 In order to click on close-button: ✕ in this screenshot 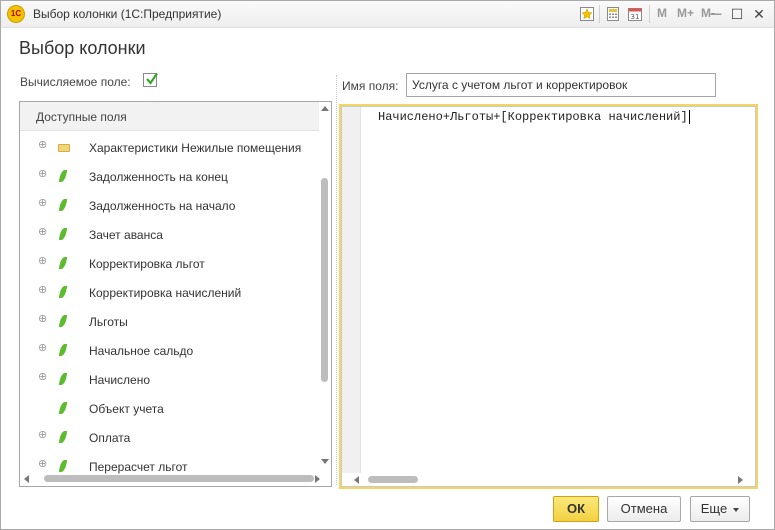, I will do `click(759, 14)`.